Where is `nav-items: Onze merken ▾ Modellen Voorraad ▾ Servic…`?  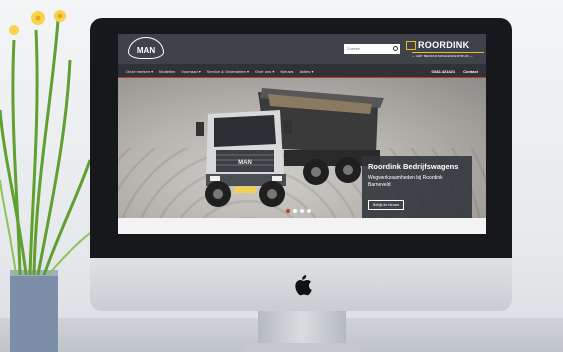 nav-items: Onze merken ▾ Modellen Voorraad ▾ Servic… is located at coordinates (220, 71).